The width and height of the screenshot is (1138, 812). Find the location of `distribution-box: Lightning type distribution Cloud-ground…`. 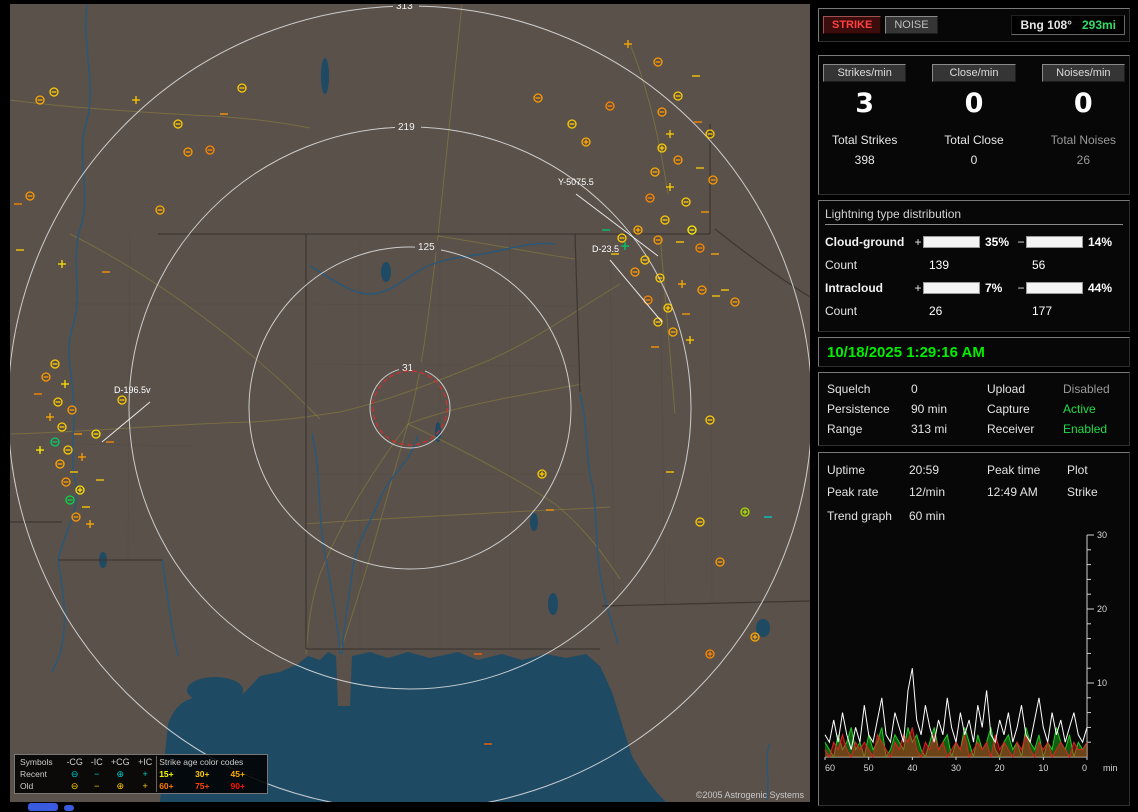

distribution-box: Lightning type distribution Cloud-ground… is located at coordinates (974, 266).